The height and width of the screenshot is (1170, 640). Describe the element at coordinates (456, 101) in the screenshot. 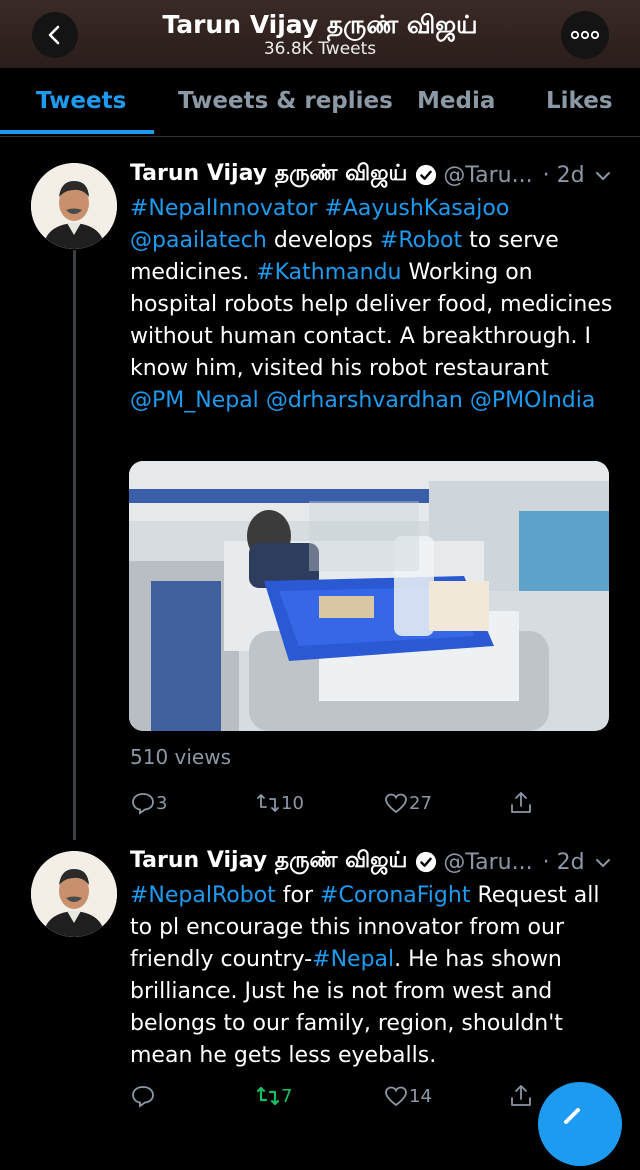

I see `tab-media: Media` at that location.